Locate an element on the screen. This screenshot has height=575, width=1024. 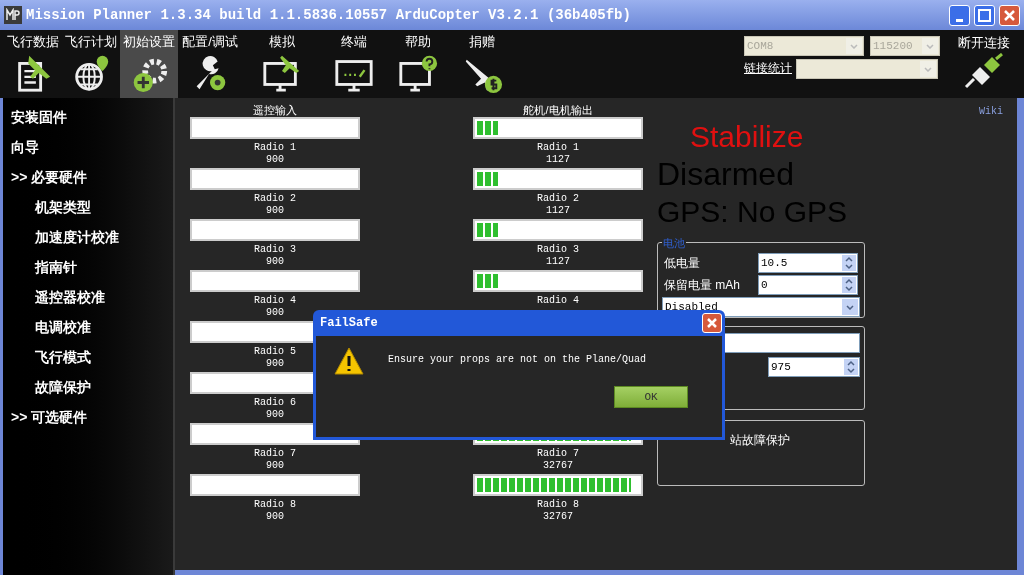
sidebar-item: 加速度计校准 is located at coordinates (88, 237).